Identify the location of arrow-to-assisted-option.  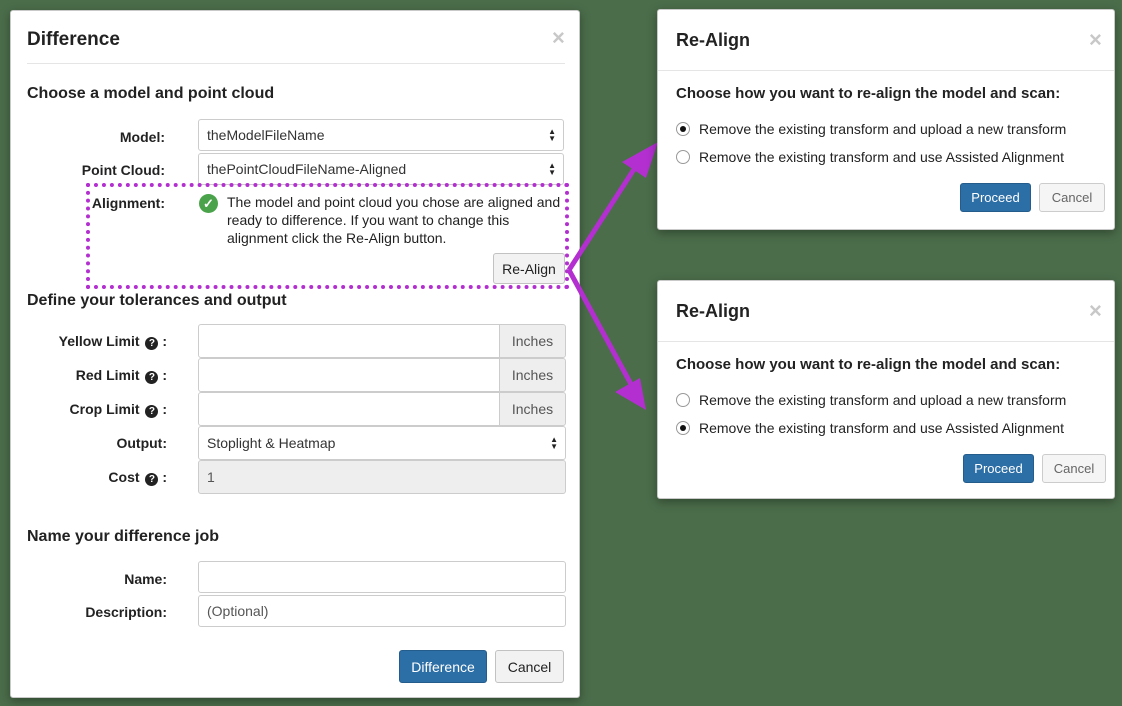
(606, 339).